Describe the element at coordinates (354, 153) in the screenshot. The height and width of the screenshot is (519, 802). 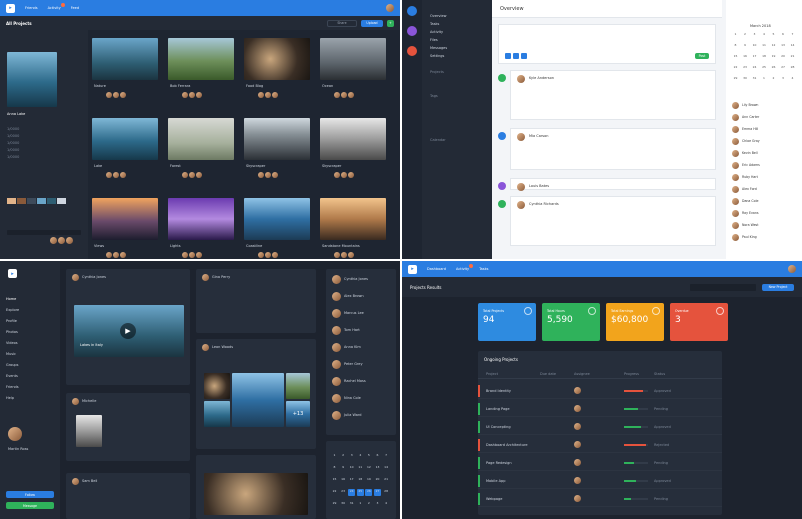
I see `project-tile: Skyscraper` at that location.